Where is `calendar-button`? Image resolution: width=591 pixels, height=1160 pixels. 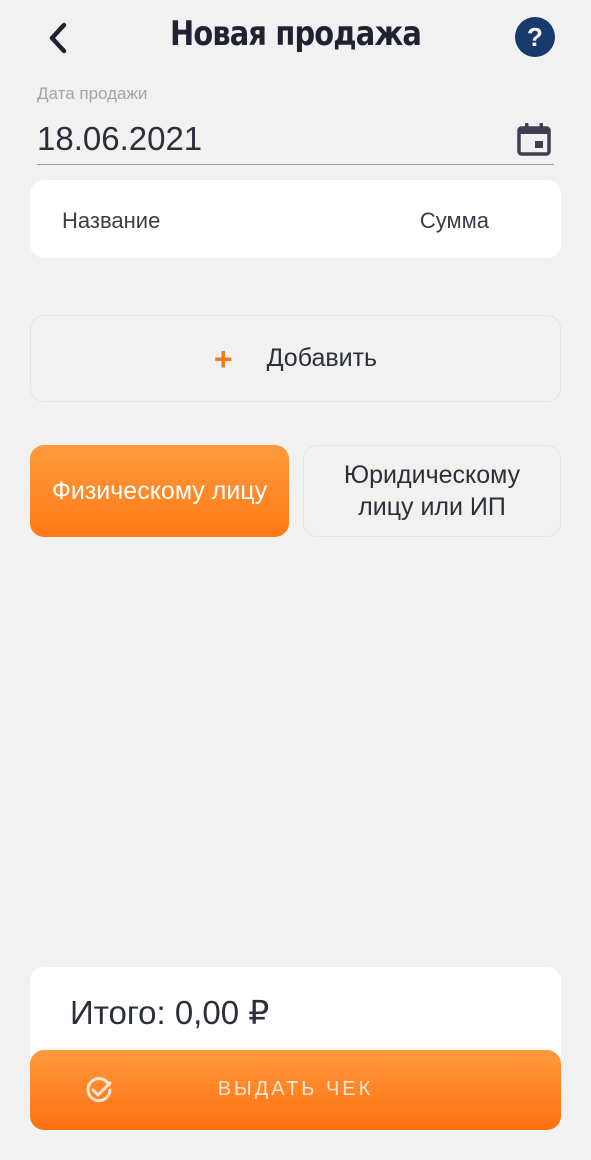 calendar-button is located at coordinates (534, 139).